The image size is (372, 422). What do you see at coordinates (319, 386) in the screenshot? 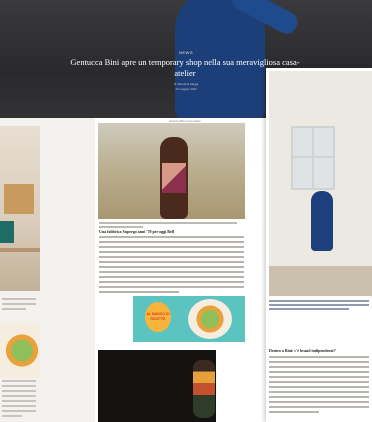
I see `right-body-text` at bounding box center [319, 386].